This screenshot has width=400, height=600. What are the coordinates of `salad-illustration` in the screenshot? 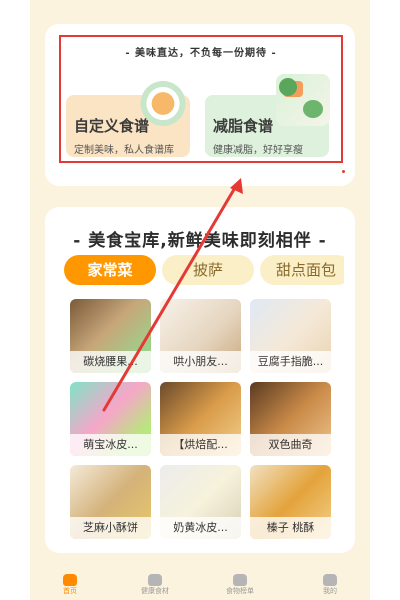 It's located at (288, 87).